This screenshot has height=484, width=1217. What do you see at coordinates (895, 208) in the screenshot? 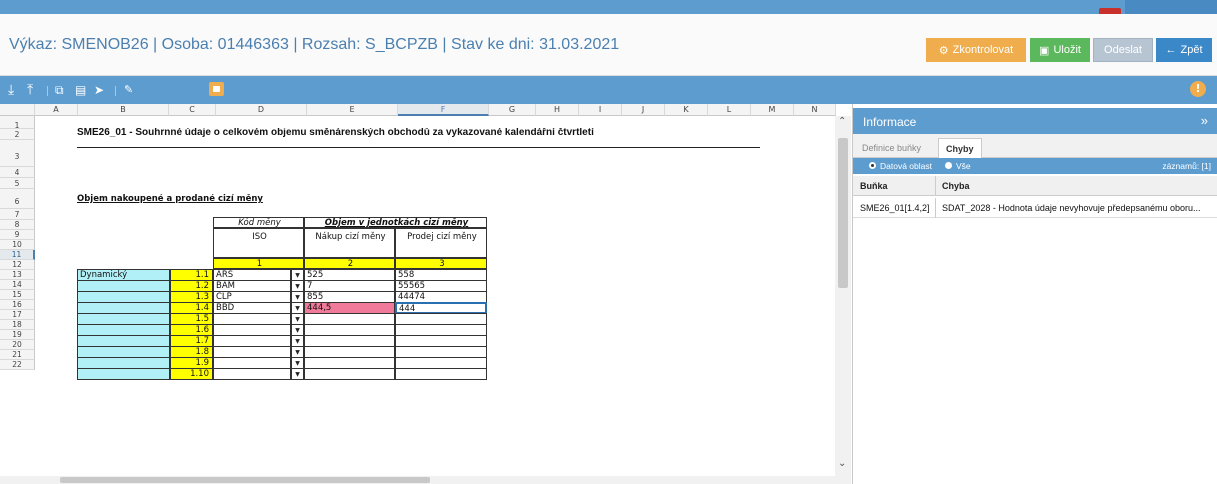
I see `error-cell-ref: SME26_01[1.4,2]` at bounding box center [895, 208].